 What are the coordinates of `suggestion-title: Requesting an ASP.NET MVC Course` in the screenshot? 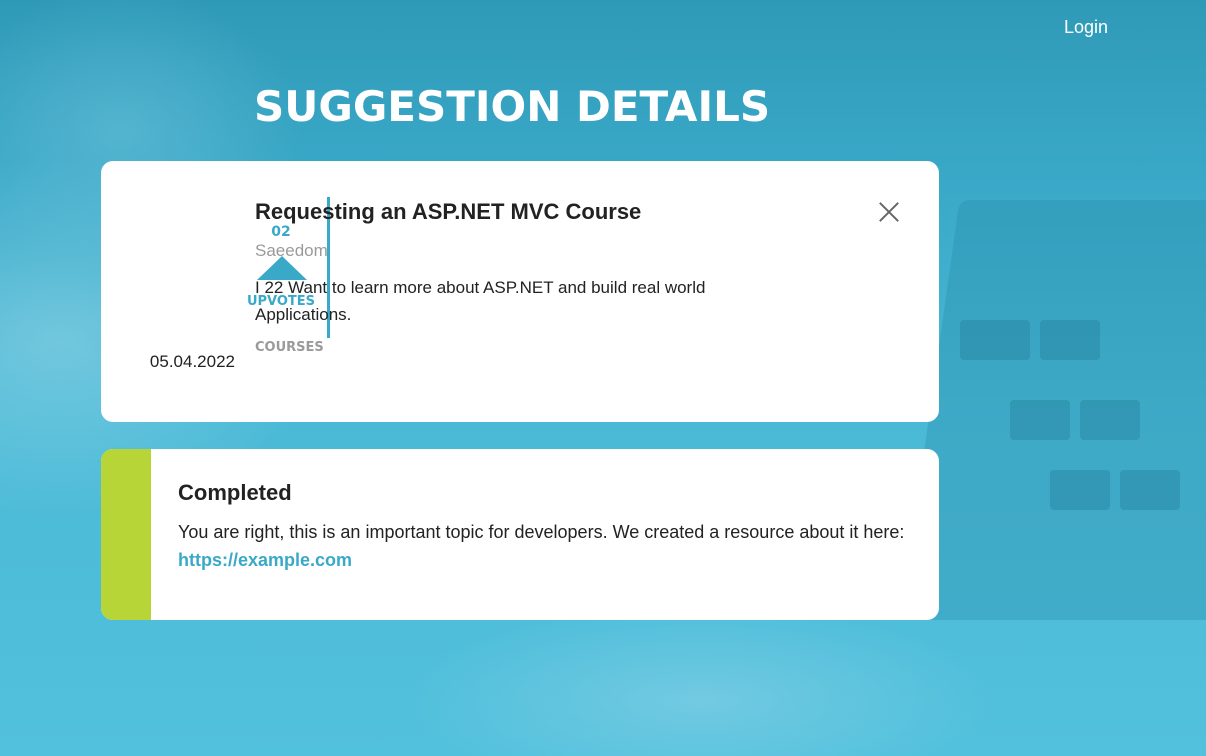 It's located at (448, 211).